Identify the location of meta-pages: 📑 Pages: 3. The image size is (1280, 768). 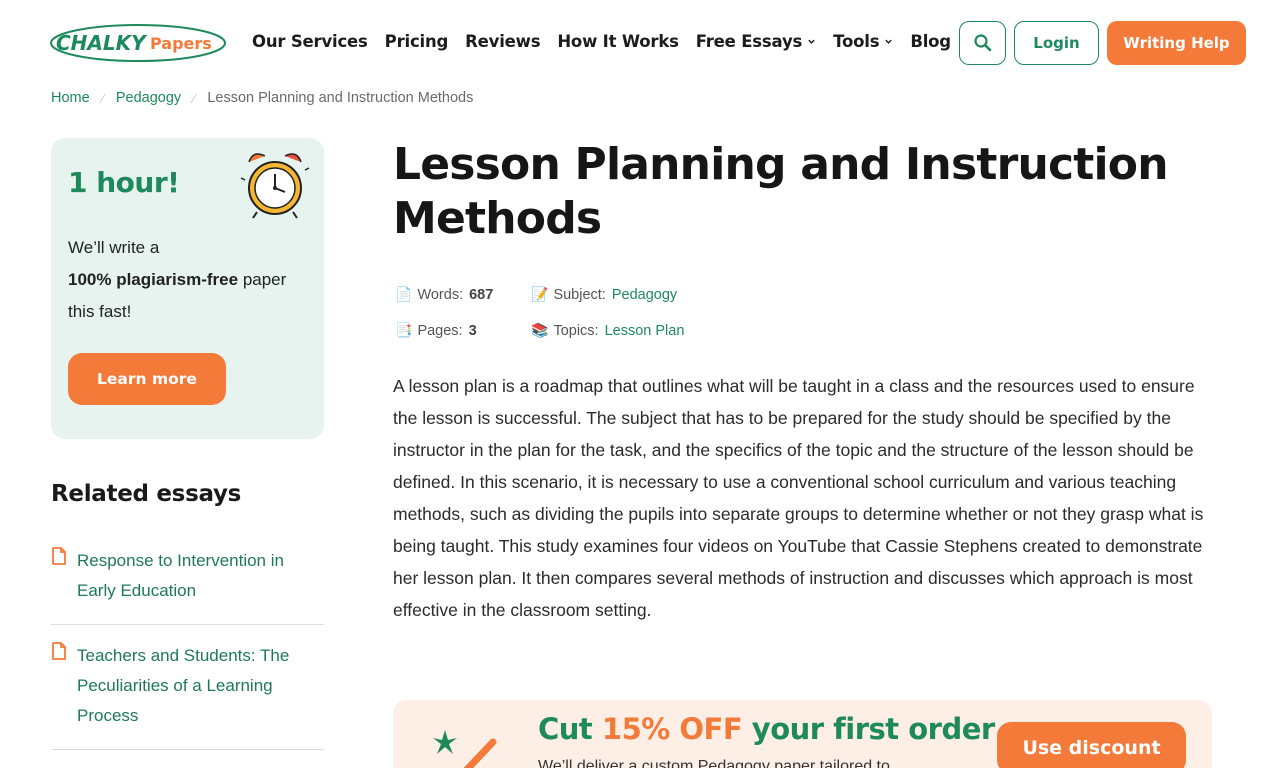
(436, 330).